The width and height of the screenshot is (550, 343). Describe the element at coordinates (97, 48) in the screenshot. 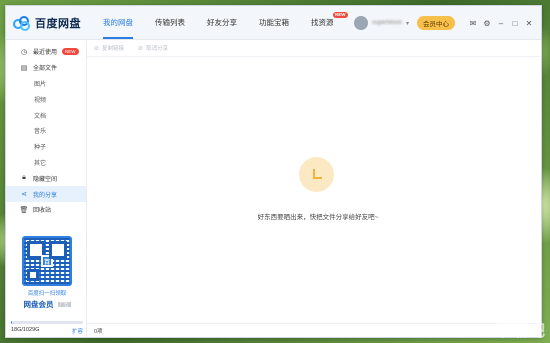

I see `link-icon: ⊘` at that location.